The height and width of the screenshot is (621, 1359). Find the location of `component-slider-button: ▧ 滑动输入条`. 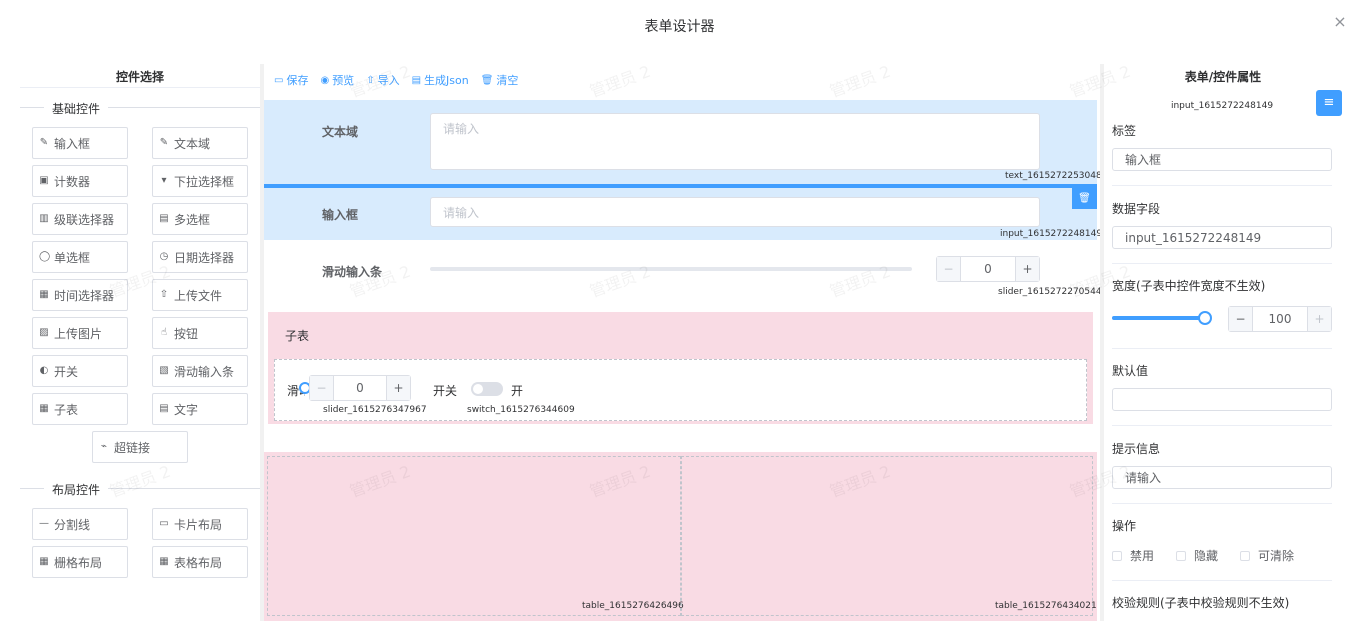

component-slider-button: ▧ 滑动输入条 is located at coordinates (200, 371).